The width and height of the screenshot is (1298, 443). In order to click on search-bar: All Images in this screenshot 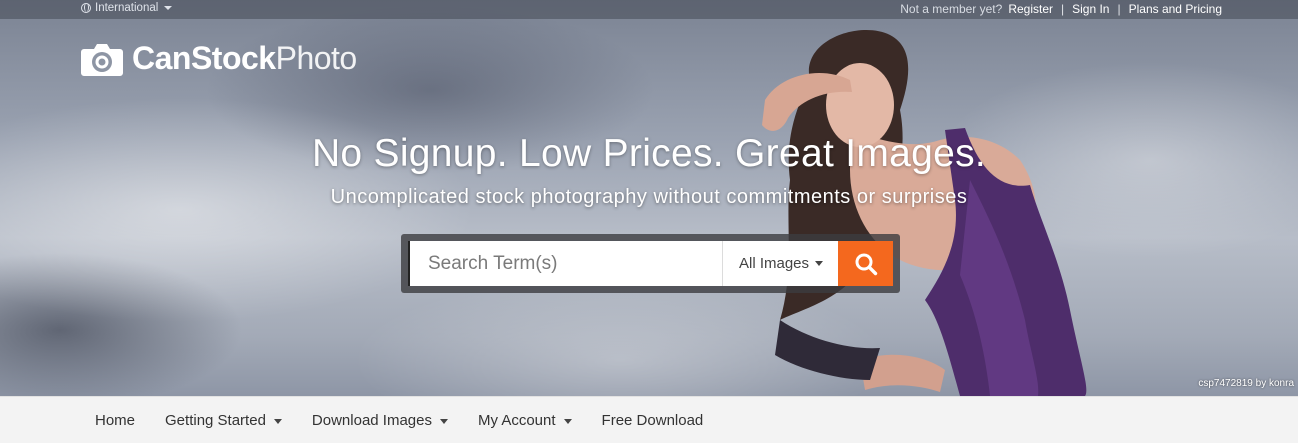, I will do `click(650, 263)`.